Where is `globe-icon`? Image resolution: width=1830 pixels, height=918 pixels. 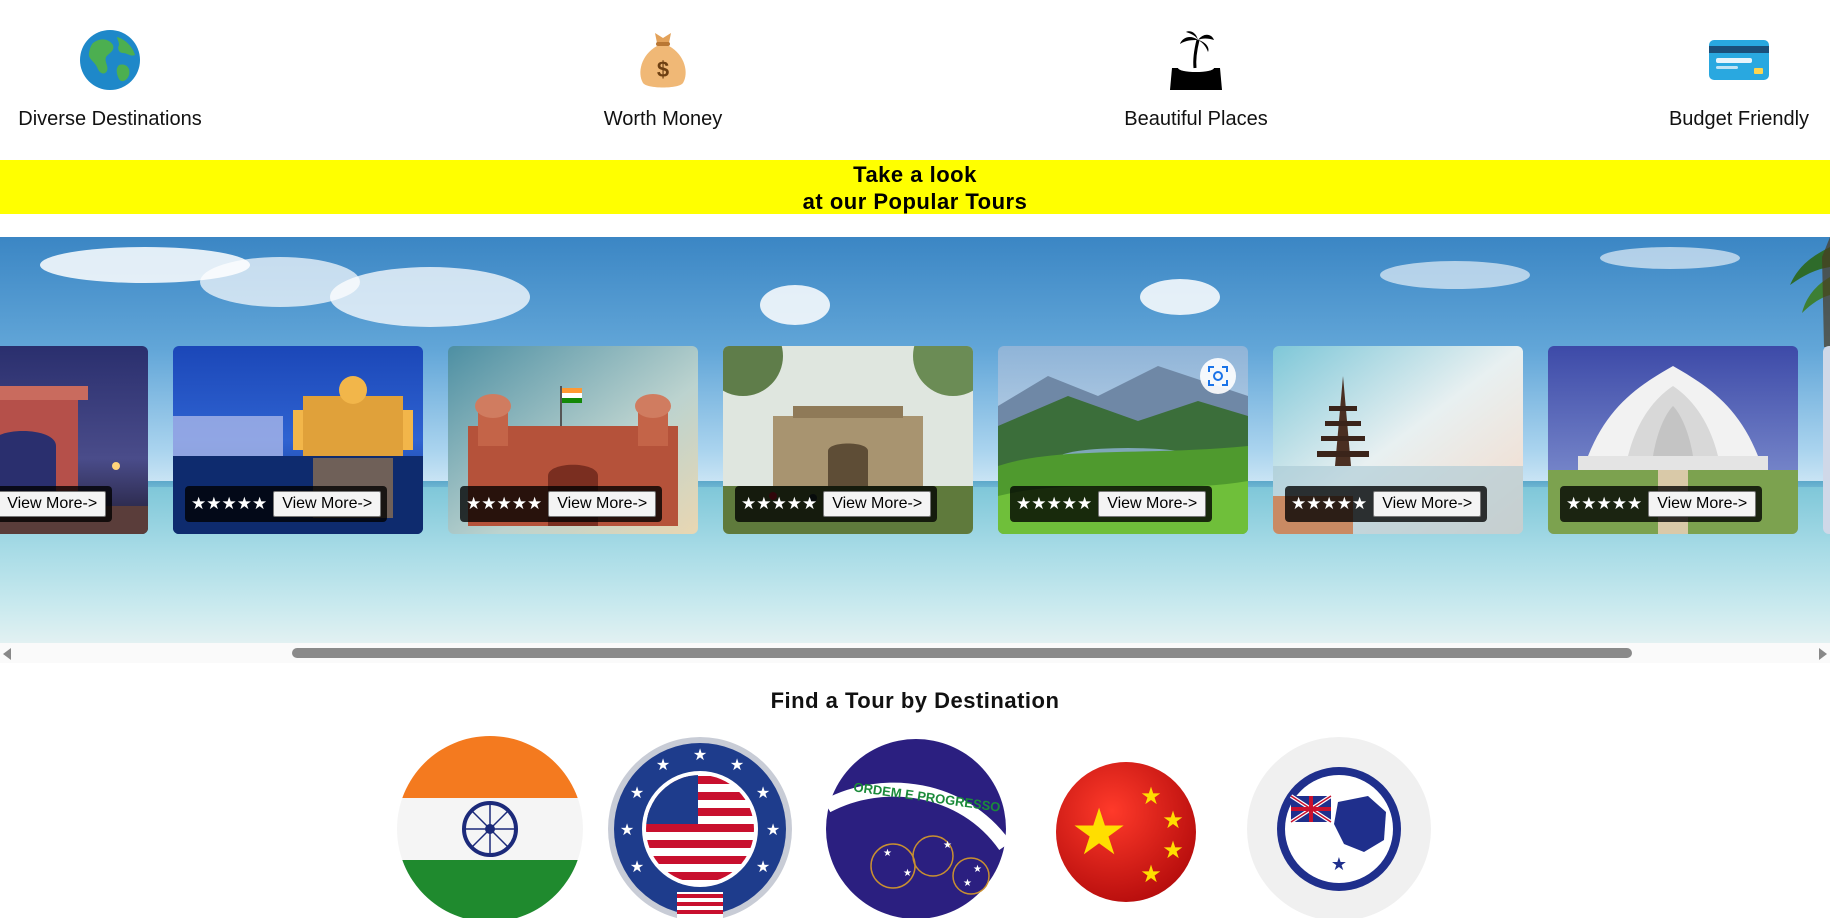
globe-icon is located at coordinates (110, 60).